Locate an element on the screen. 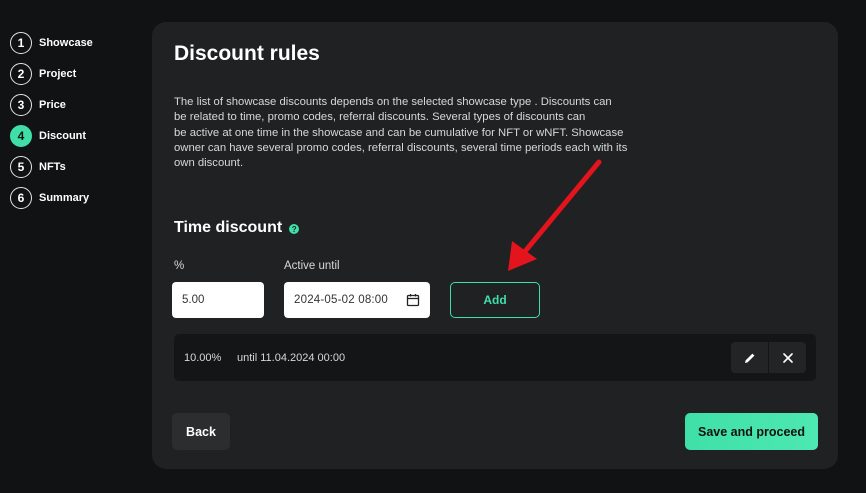  page-title: Discount rules is located at coordinates (247, 53).